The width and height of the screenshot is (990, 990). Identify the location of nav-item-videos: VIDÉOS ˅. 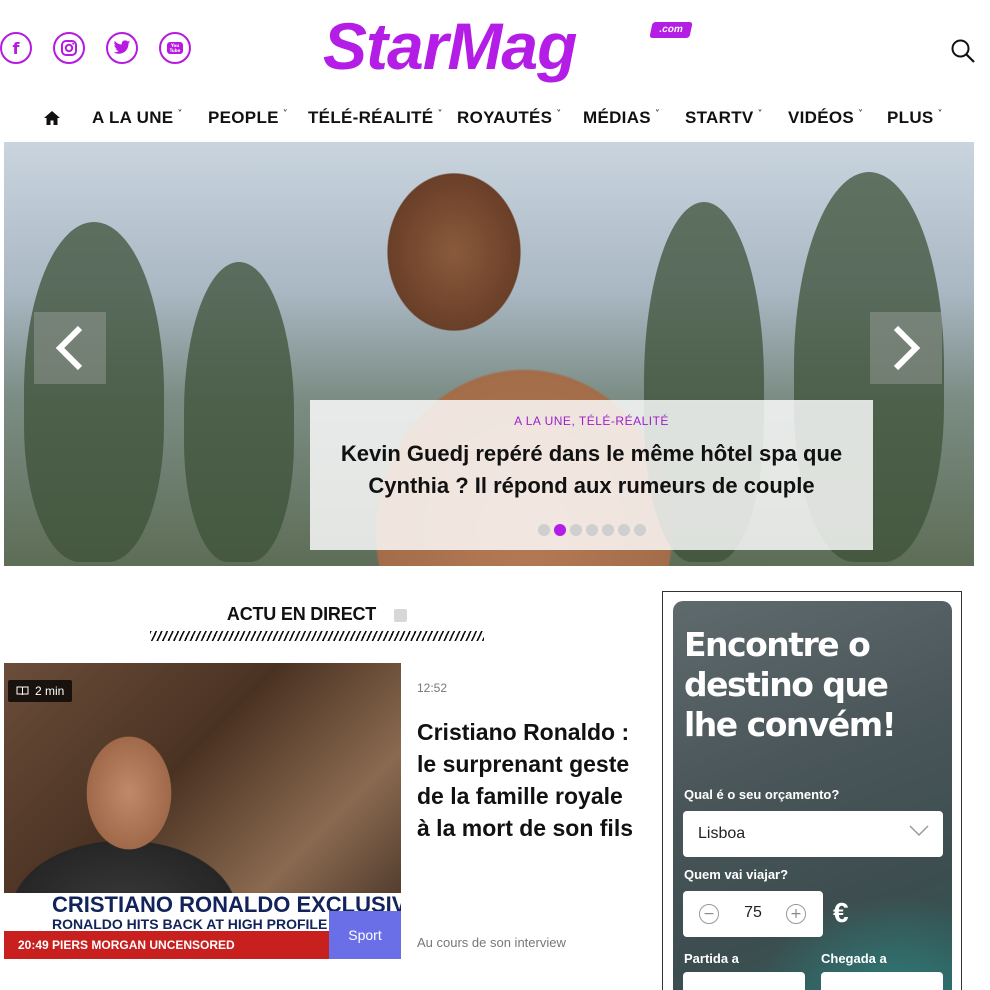
(825, 118).